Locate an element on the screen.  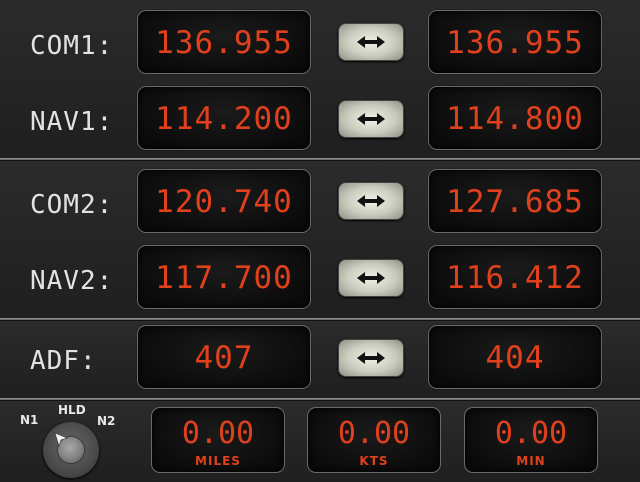
speed-unit: KTS is located at coordinates (374, 461).